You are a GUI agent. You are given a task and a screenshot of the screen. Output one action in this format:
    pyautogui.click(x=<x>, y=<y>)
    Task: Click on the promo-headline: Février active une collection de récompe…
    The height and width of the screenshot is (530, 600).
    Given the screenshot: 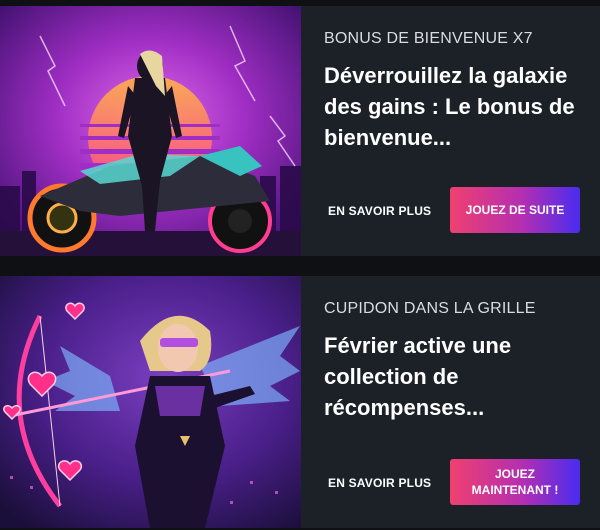 What is the action you would take?
    pyautogui.click(x=455, y=376)
    